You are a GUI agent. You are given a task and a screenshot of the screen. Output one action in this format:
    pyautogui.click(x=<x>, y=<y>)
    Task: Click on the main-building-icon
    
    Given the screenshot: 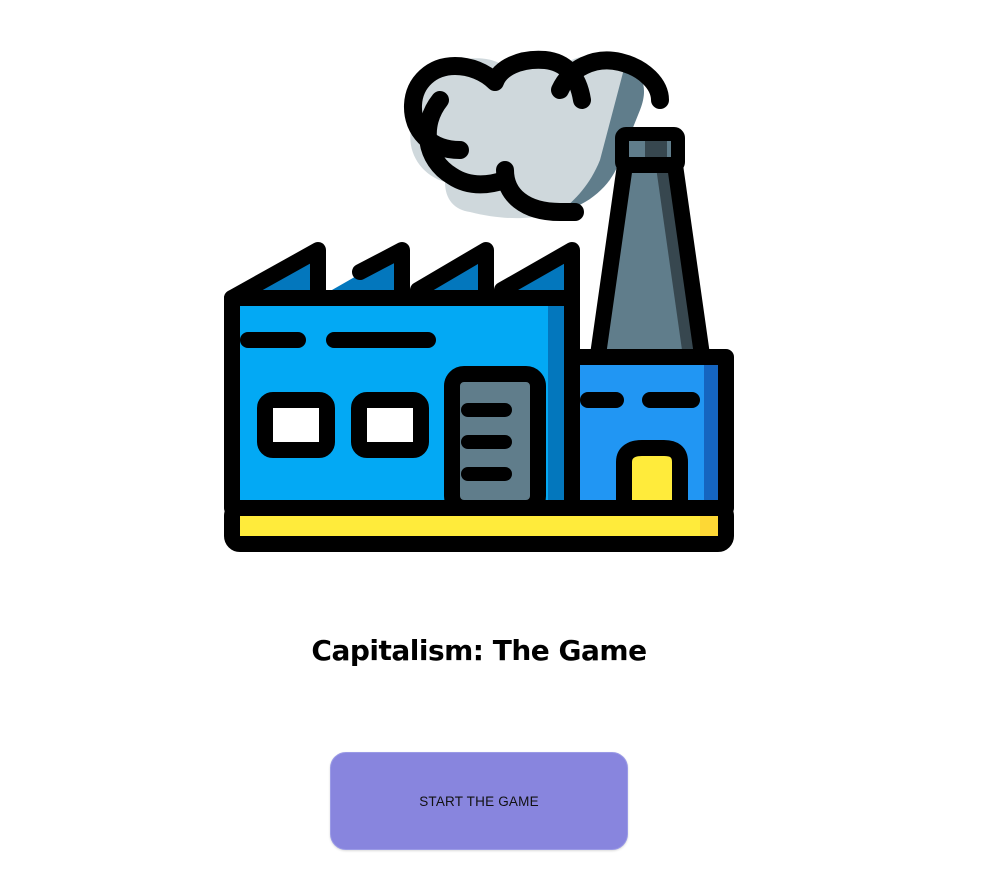 What is the action you would take?
    pyautogui.click(x=402, y=403)
    